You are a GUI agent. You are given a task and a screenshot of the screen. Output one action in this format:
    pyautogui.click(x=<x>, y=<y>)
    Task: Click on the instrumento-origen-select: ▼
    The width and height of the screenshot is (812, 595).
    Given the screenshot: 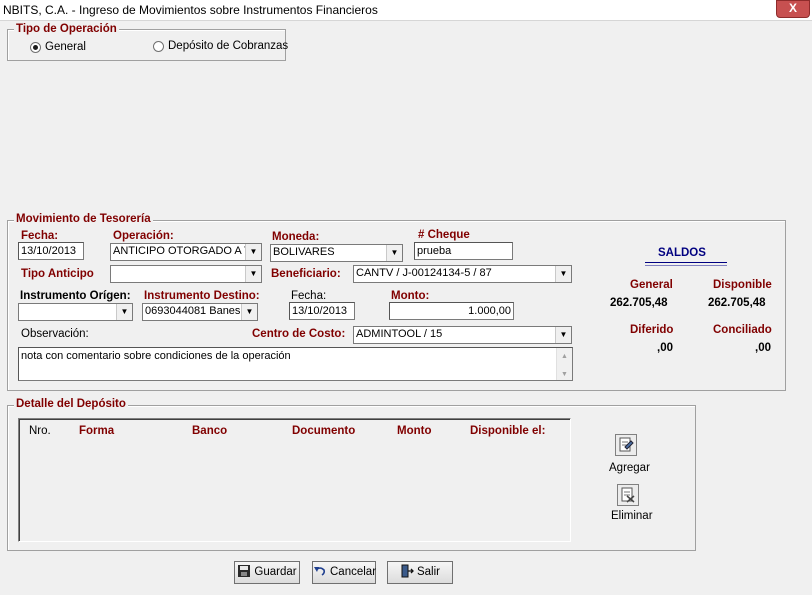 What is the action you would take?
    pyautogui.click(x=75, y=312)
    